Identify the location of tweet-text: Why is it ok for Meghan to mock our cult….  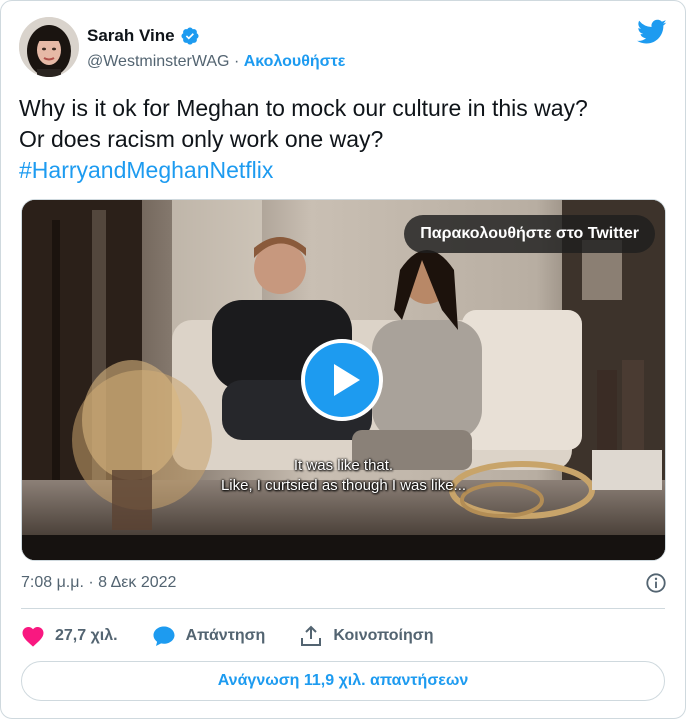
(343, 139).